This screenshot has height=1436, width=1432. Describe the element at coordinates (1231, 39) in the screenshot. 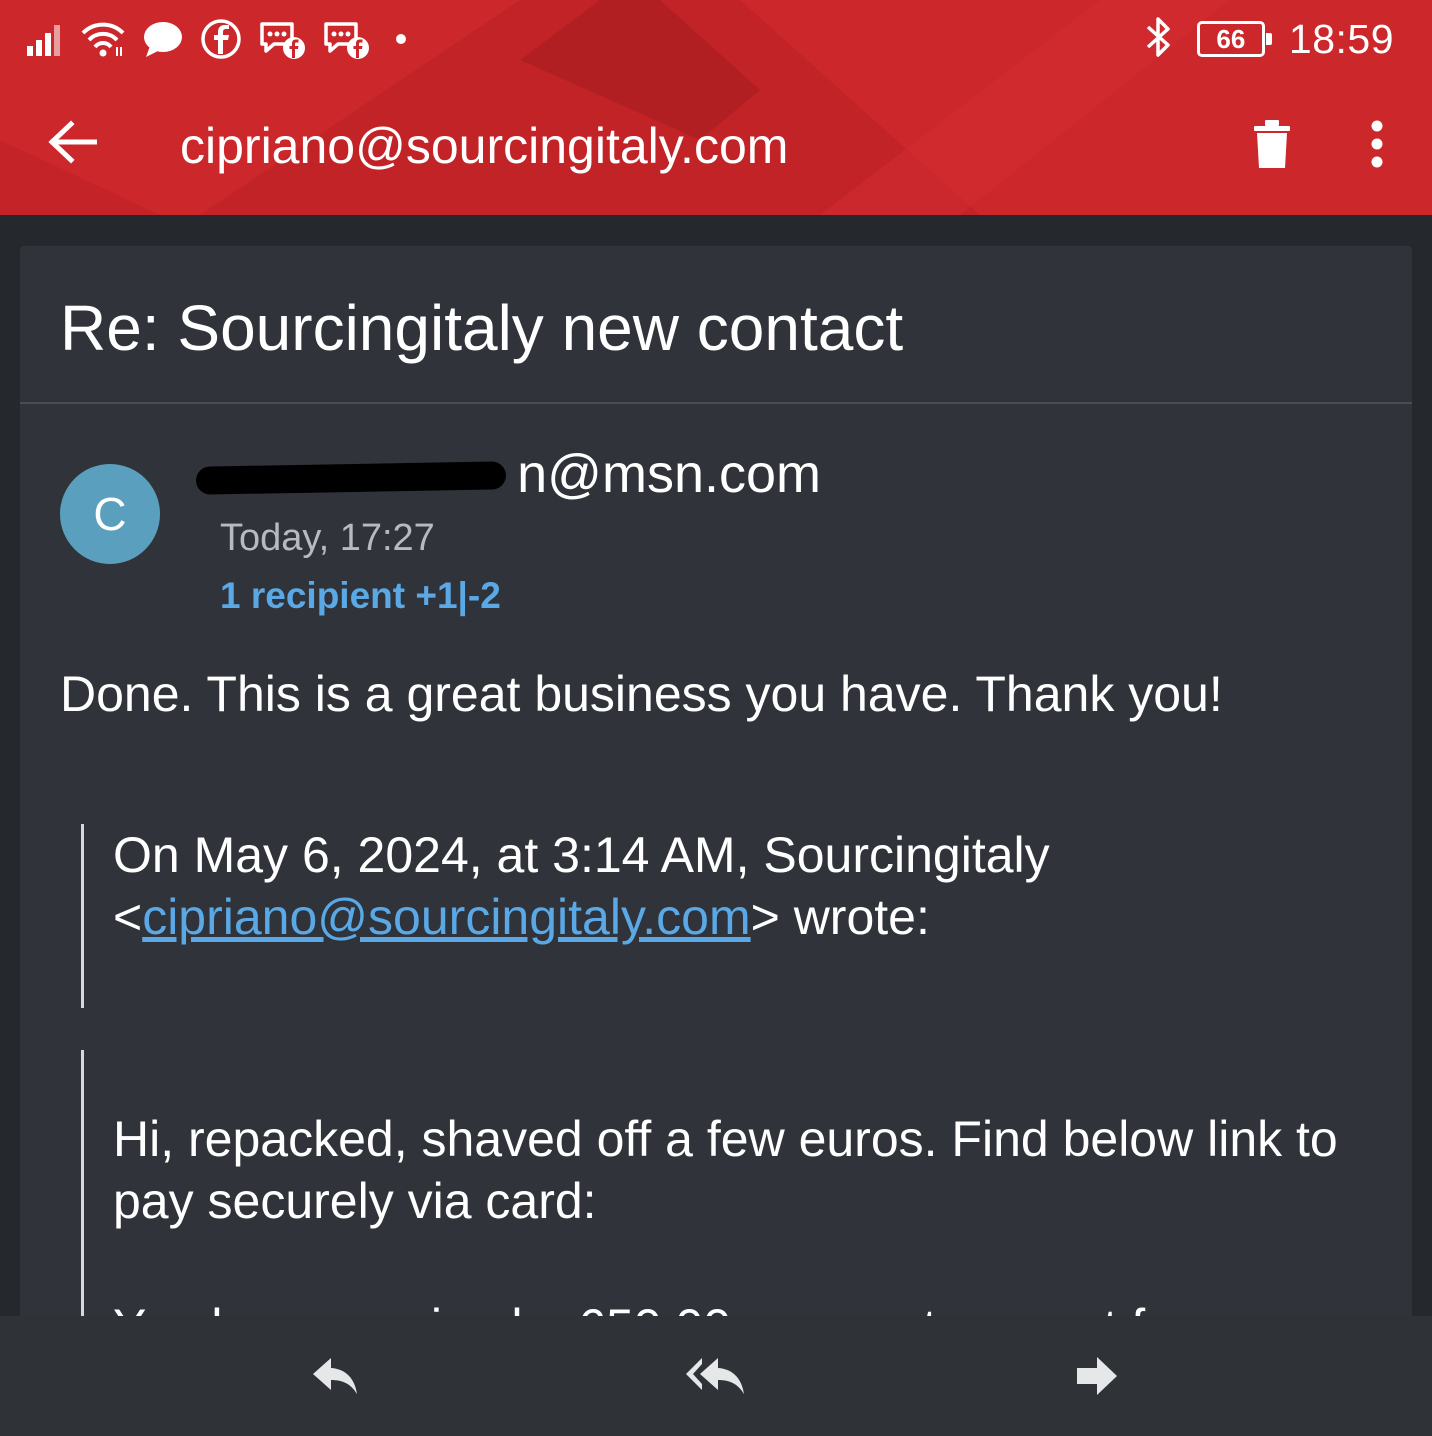

I see `battery-level: 66` at that location.